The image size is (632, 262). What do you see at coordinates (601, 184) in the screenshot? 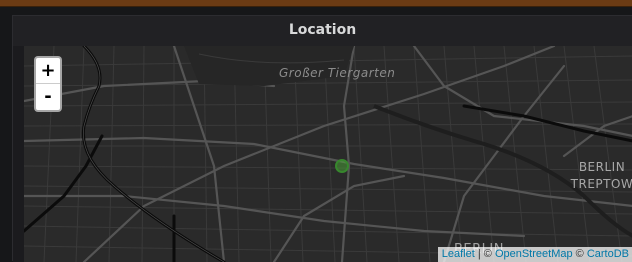
I see `district-label-line2: TREPTOW` at bounding box center [601, 184].